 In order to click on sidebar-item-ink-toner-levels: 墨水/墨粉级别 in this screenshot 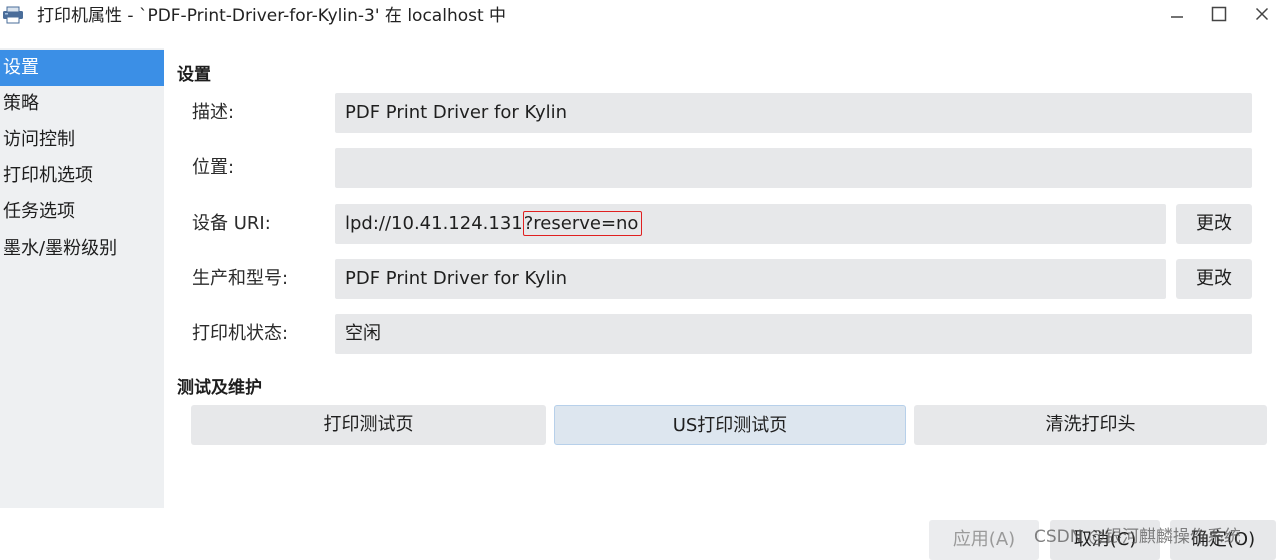, I will do `click(82, 249)`.